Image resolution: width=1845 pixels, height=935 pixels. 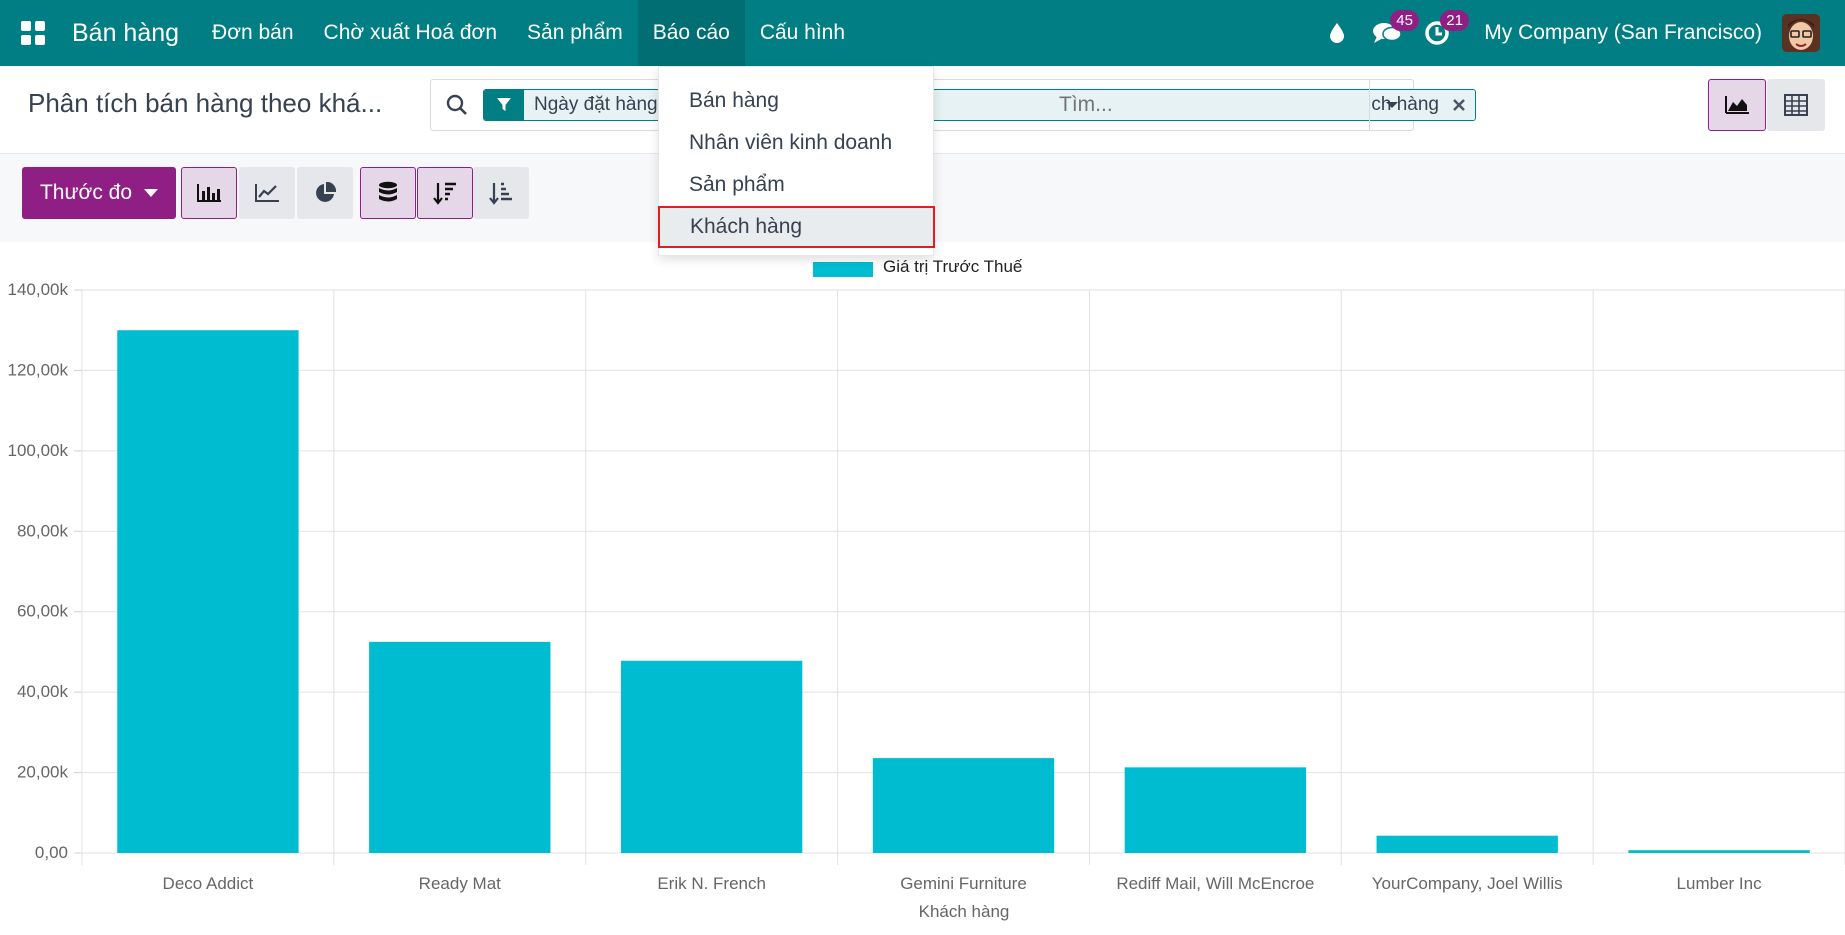 What do you see at coordinates (253, 33) in the screenshot?
I see `menu-don-ban: Đơn bán` at bounding box center [253, 33].